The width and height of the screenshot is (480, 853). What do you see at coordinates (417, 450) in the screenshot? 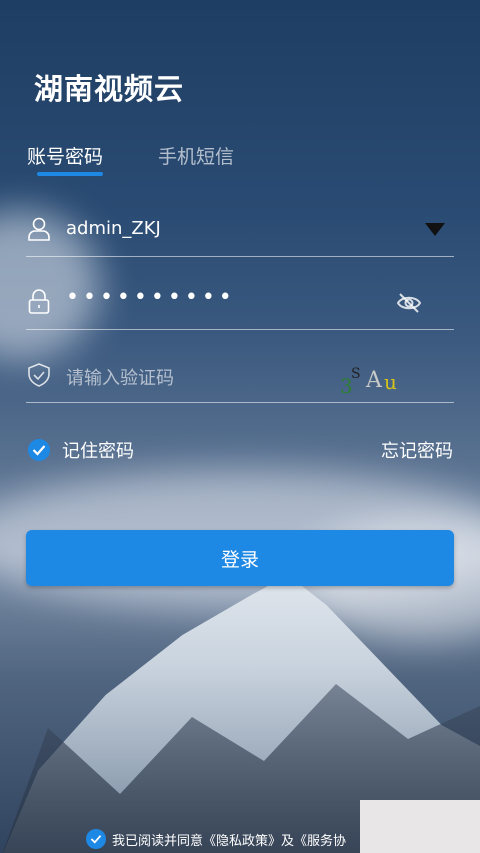
I see `forgot-password-link: 忘记密码` at bounding box center [417, 450].